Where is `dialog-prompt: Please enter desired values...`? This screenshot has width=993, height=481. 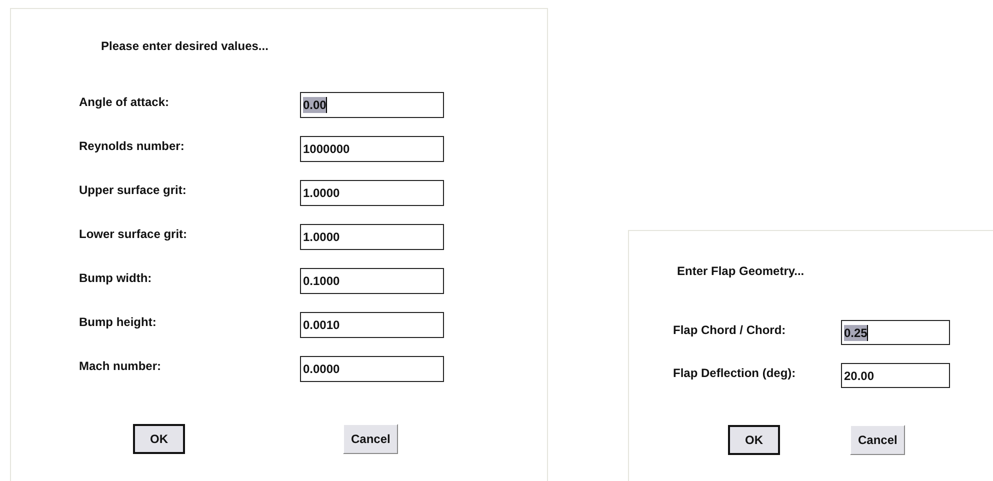
dialog-prompt: Please enter desired values... is located at coordinates (185, 46).